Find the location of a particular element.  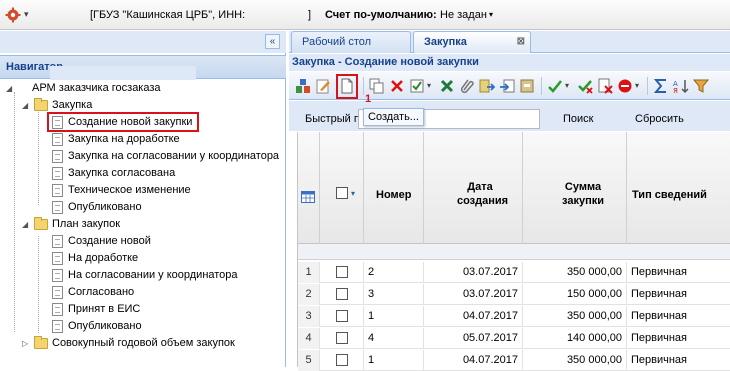

table-row: 1 2 03.07.2017 350 000,00 Первичная is located at coordinates (514, 272).